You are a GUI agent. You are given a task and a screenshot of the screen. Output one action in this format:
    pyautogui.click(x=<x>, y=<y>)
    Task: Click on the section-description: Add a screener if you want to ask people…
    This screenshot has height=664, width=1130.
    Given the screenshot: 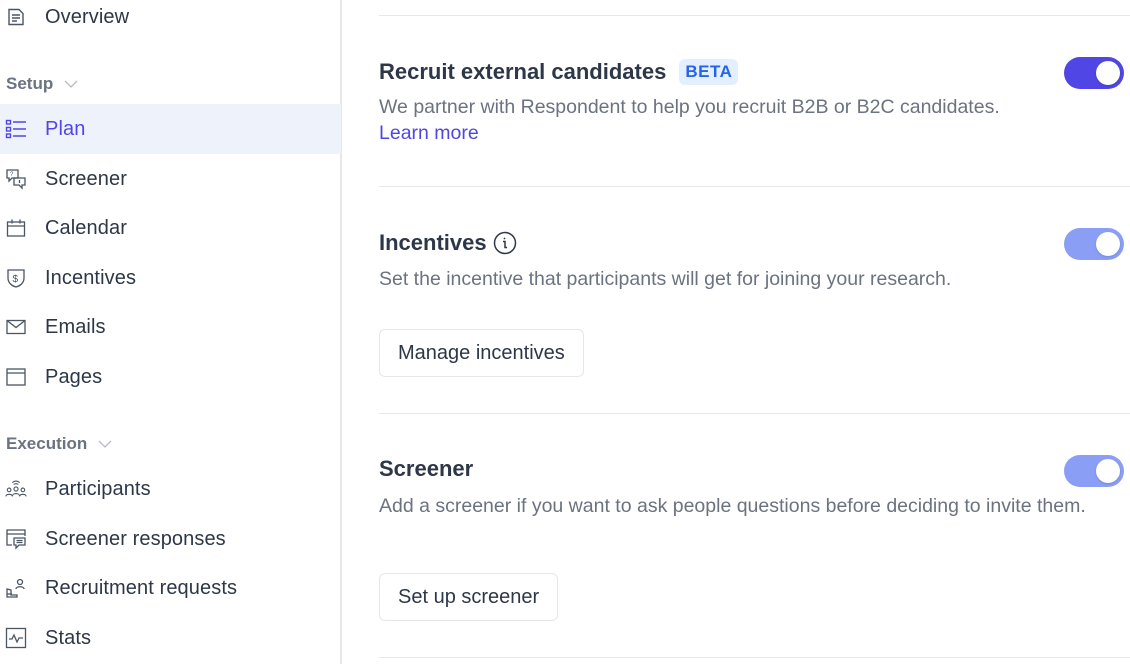 What is the action you would take?
    pyautogui.click(x=732, y=506)
    